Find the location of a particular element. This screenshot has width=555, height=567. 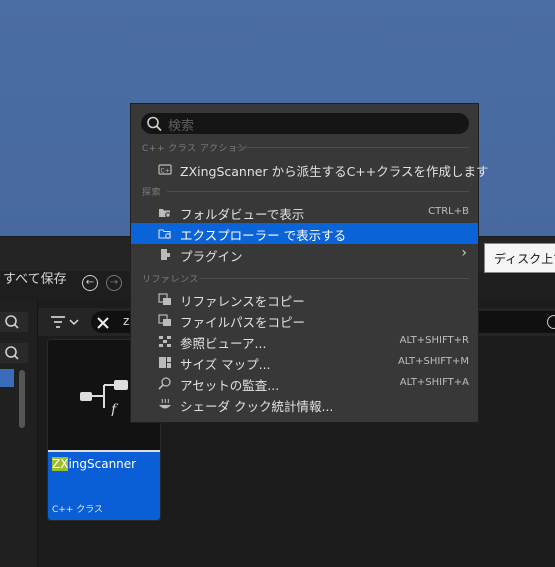

asset-name: ZXingScanner is located at coordinates (94, 464).